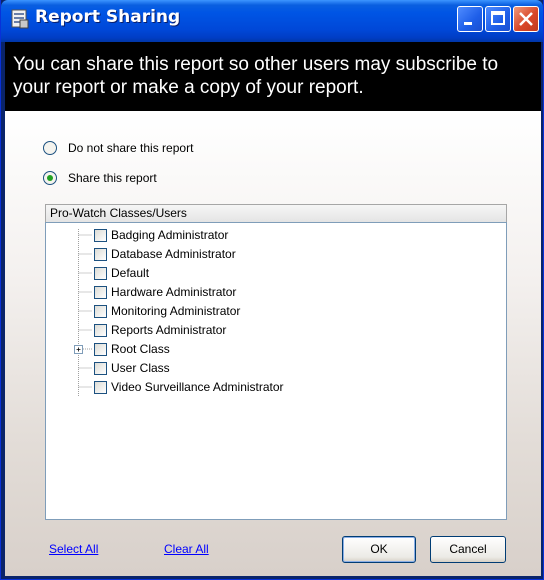 This screenshot has width=544, height=580. I want to click on title-bar: Report Sharing, so click(272, 21).